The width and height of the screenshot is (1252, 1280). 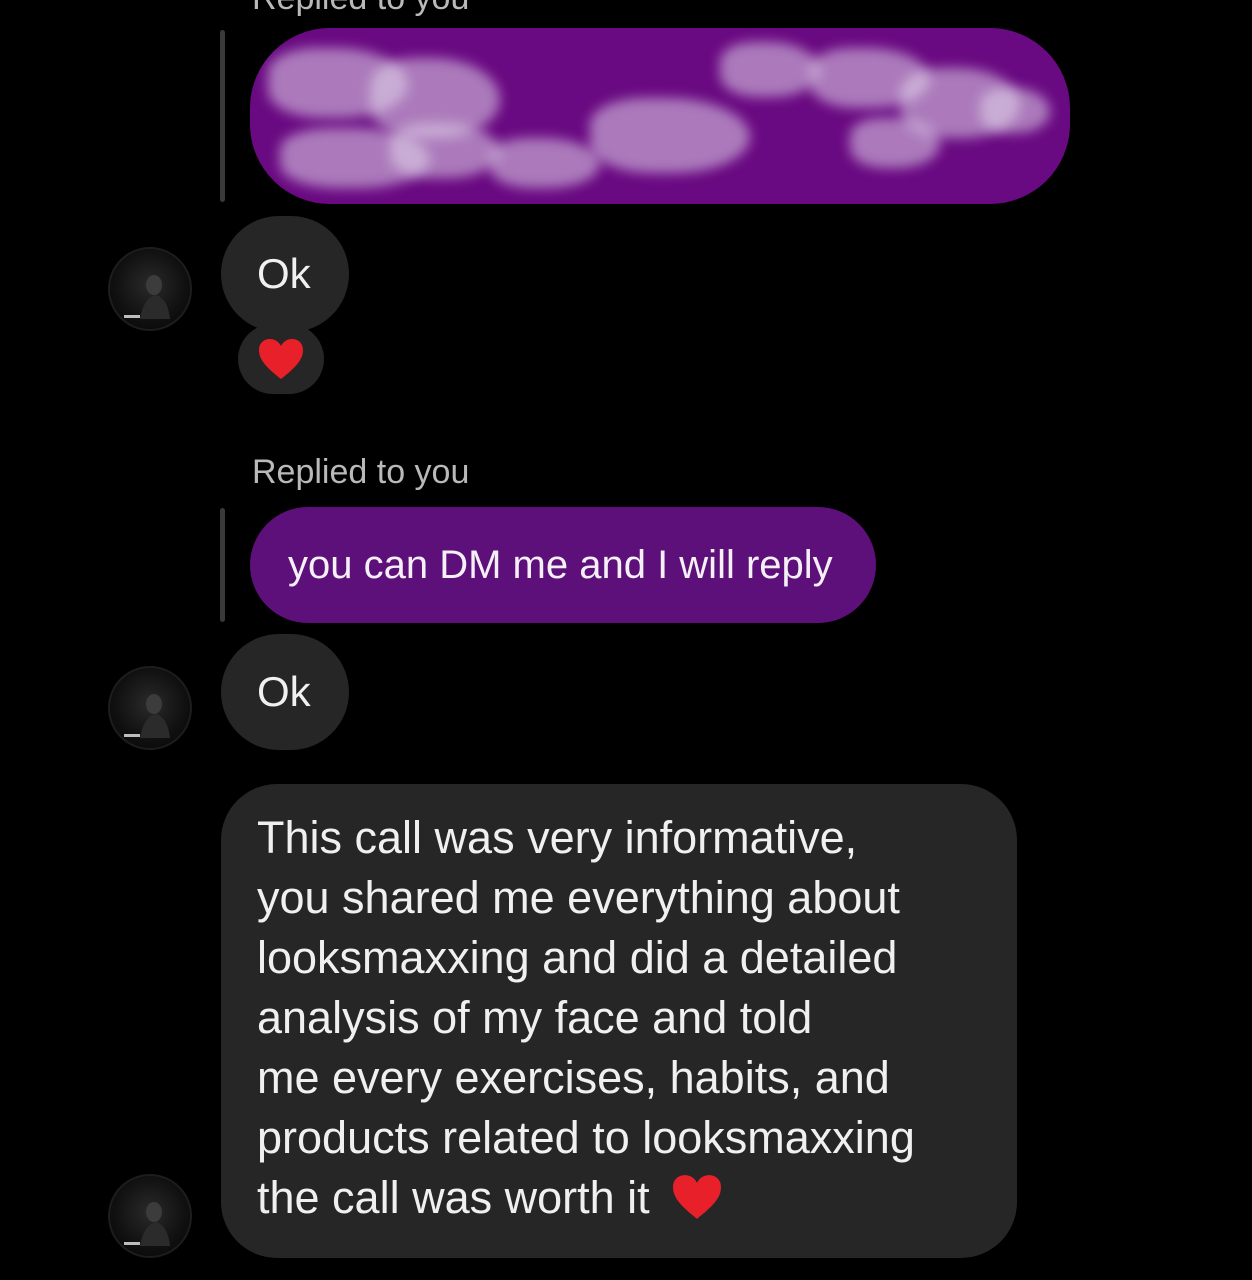 What do you see at coordinates (586, 1137) in the screenshot?
I see `message-line: products related to looksmaxxing` at bounding box center [586, 1137].